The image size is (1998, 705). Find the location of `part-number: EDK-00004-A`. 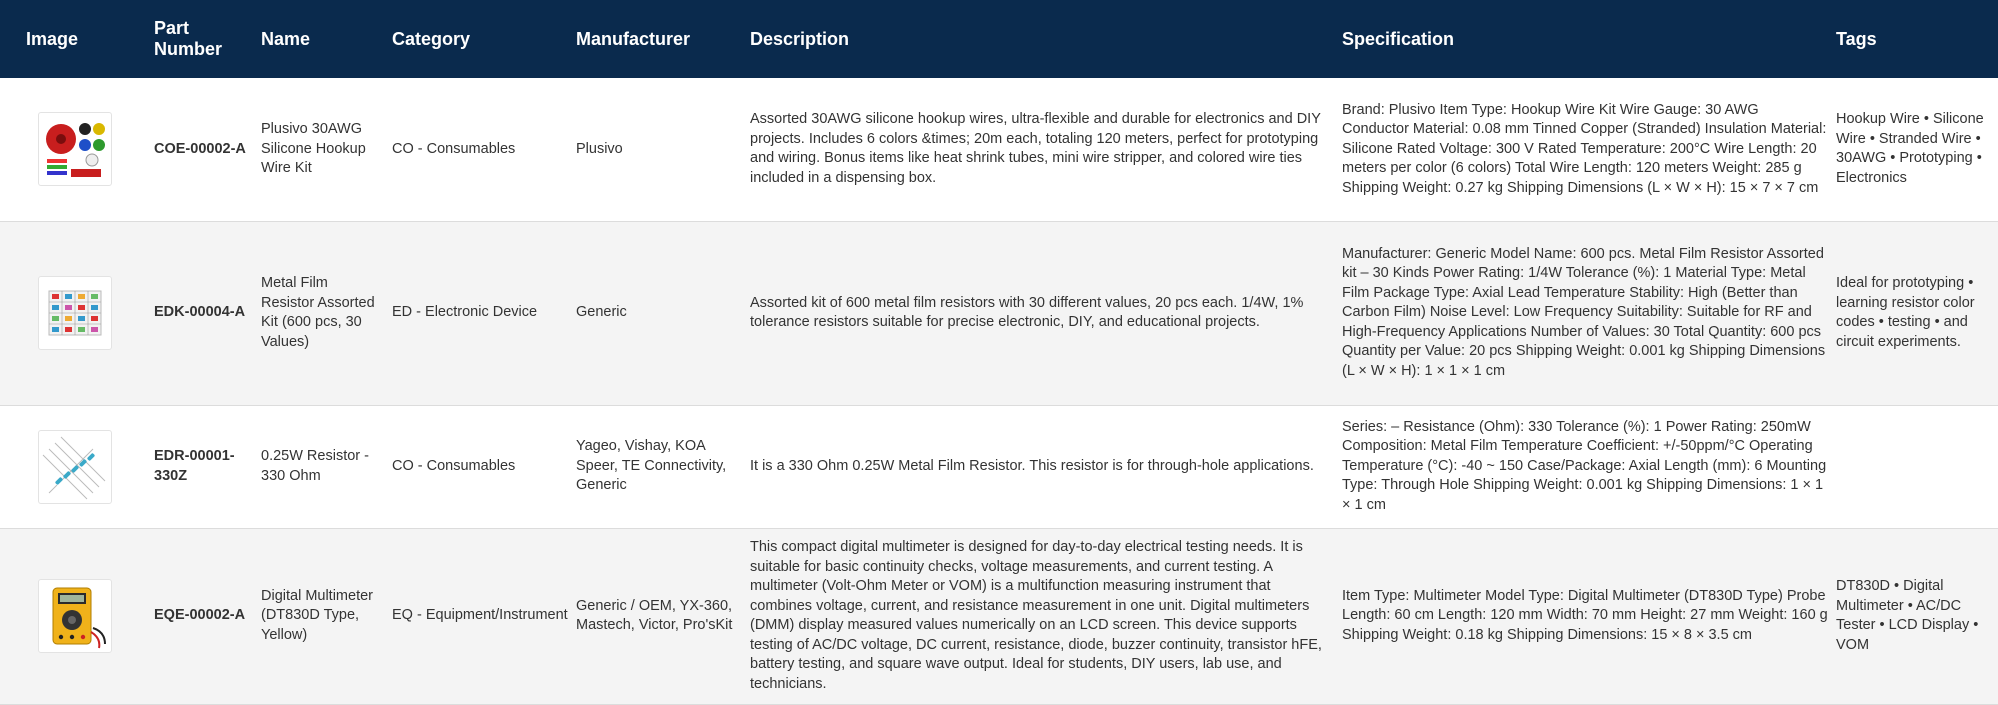

part-number: EDK-00004-A is located at coordinates (200, 312).